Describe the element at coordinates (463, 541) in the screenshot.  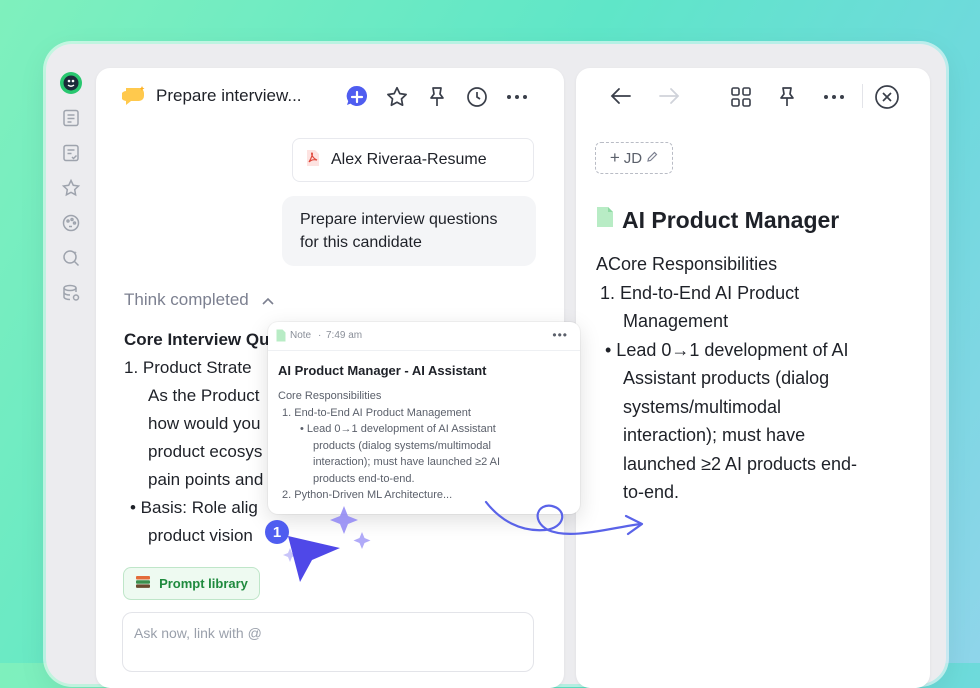
I see `decoration-layer` at that location.